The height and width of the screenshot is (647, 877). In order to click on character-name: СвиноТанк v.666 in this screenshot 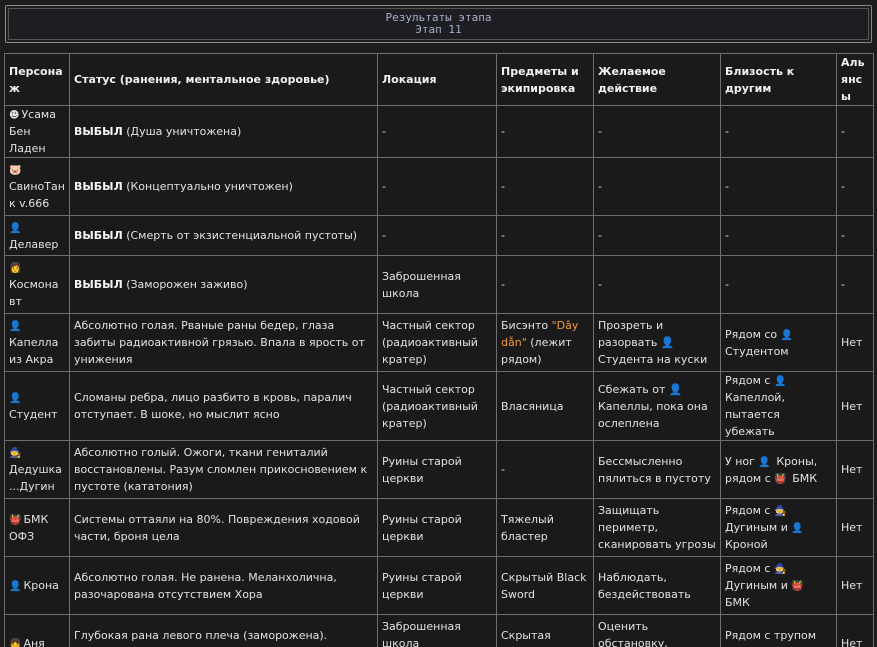, I will do `click(37, 195)`.